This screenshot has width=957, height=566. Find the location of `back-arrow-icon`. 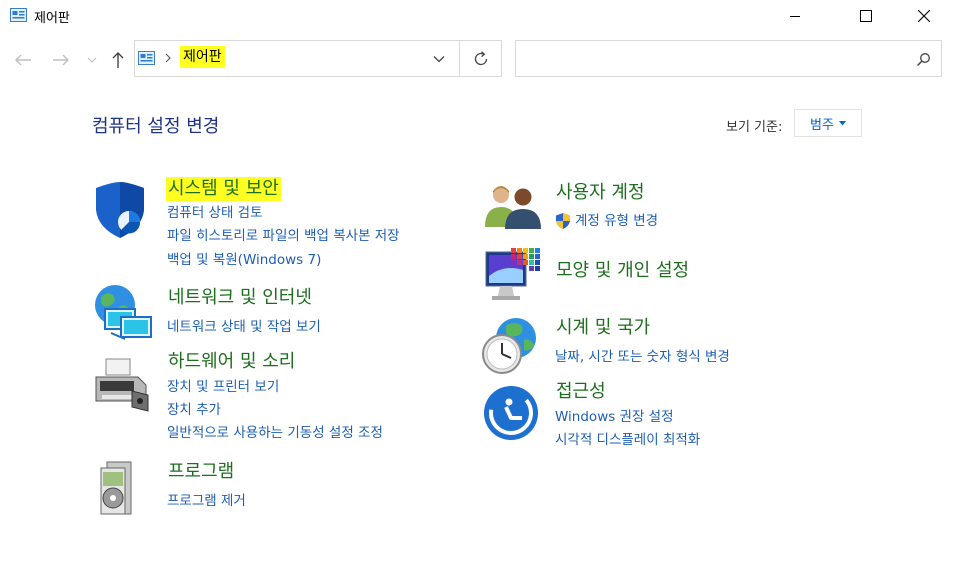

back-arrow-icon is located at coordinates (23, 60).